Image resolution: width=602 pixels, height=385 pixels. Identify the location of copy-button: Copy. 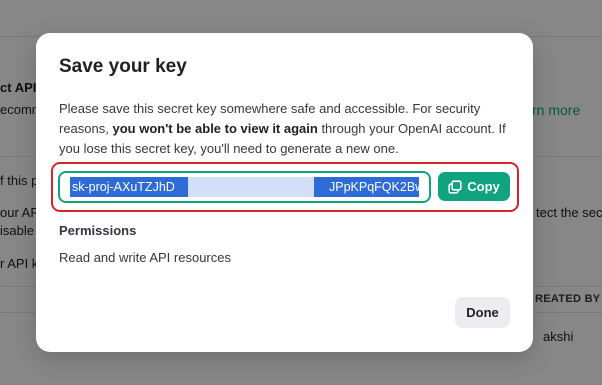
(474, 186).